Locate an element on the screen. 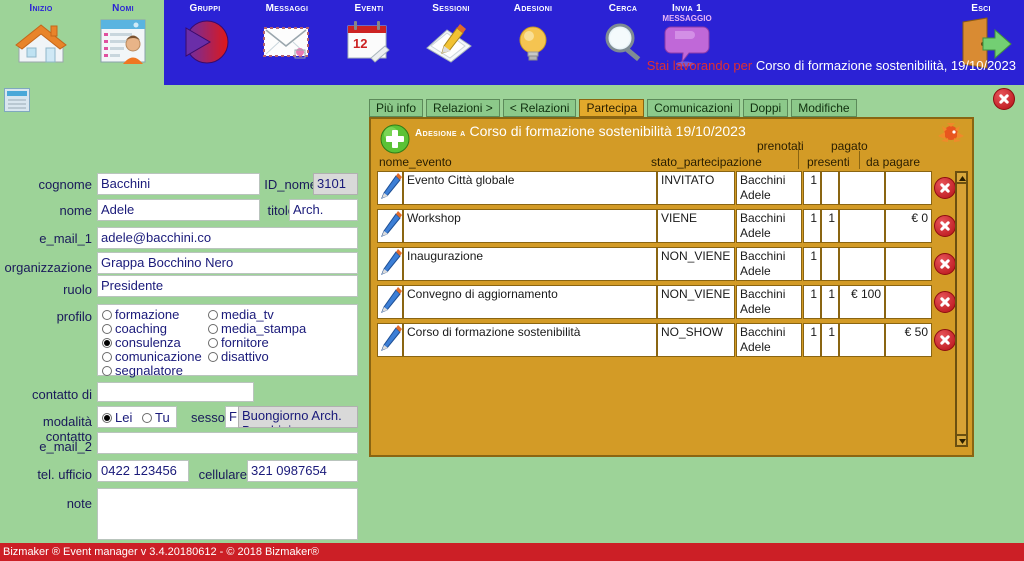  cell-nome-evento: Inaugurazione is located at coordinates (530, 264).